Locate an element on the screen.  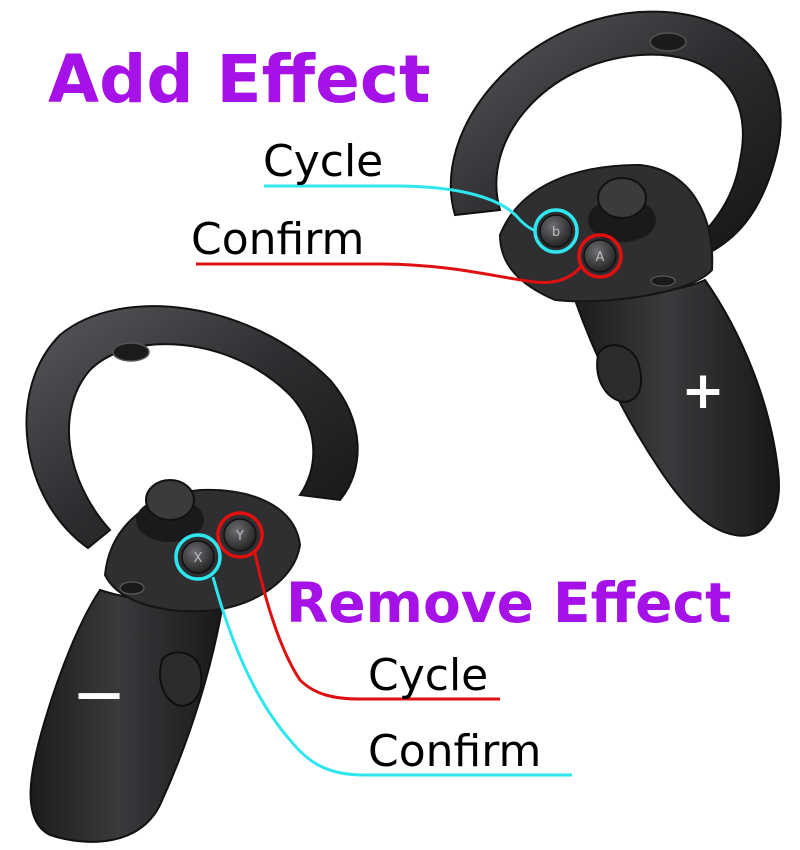
ring-sensor-left is located at coordinates (131, 352).